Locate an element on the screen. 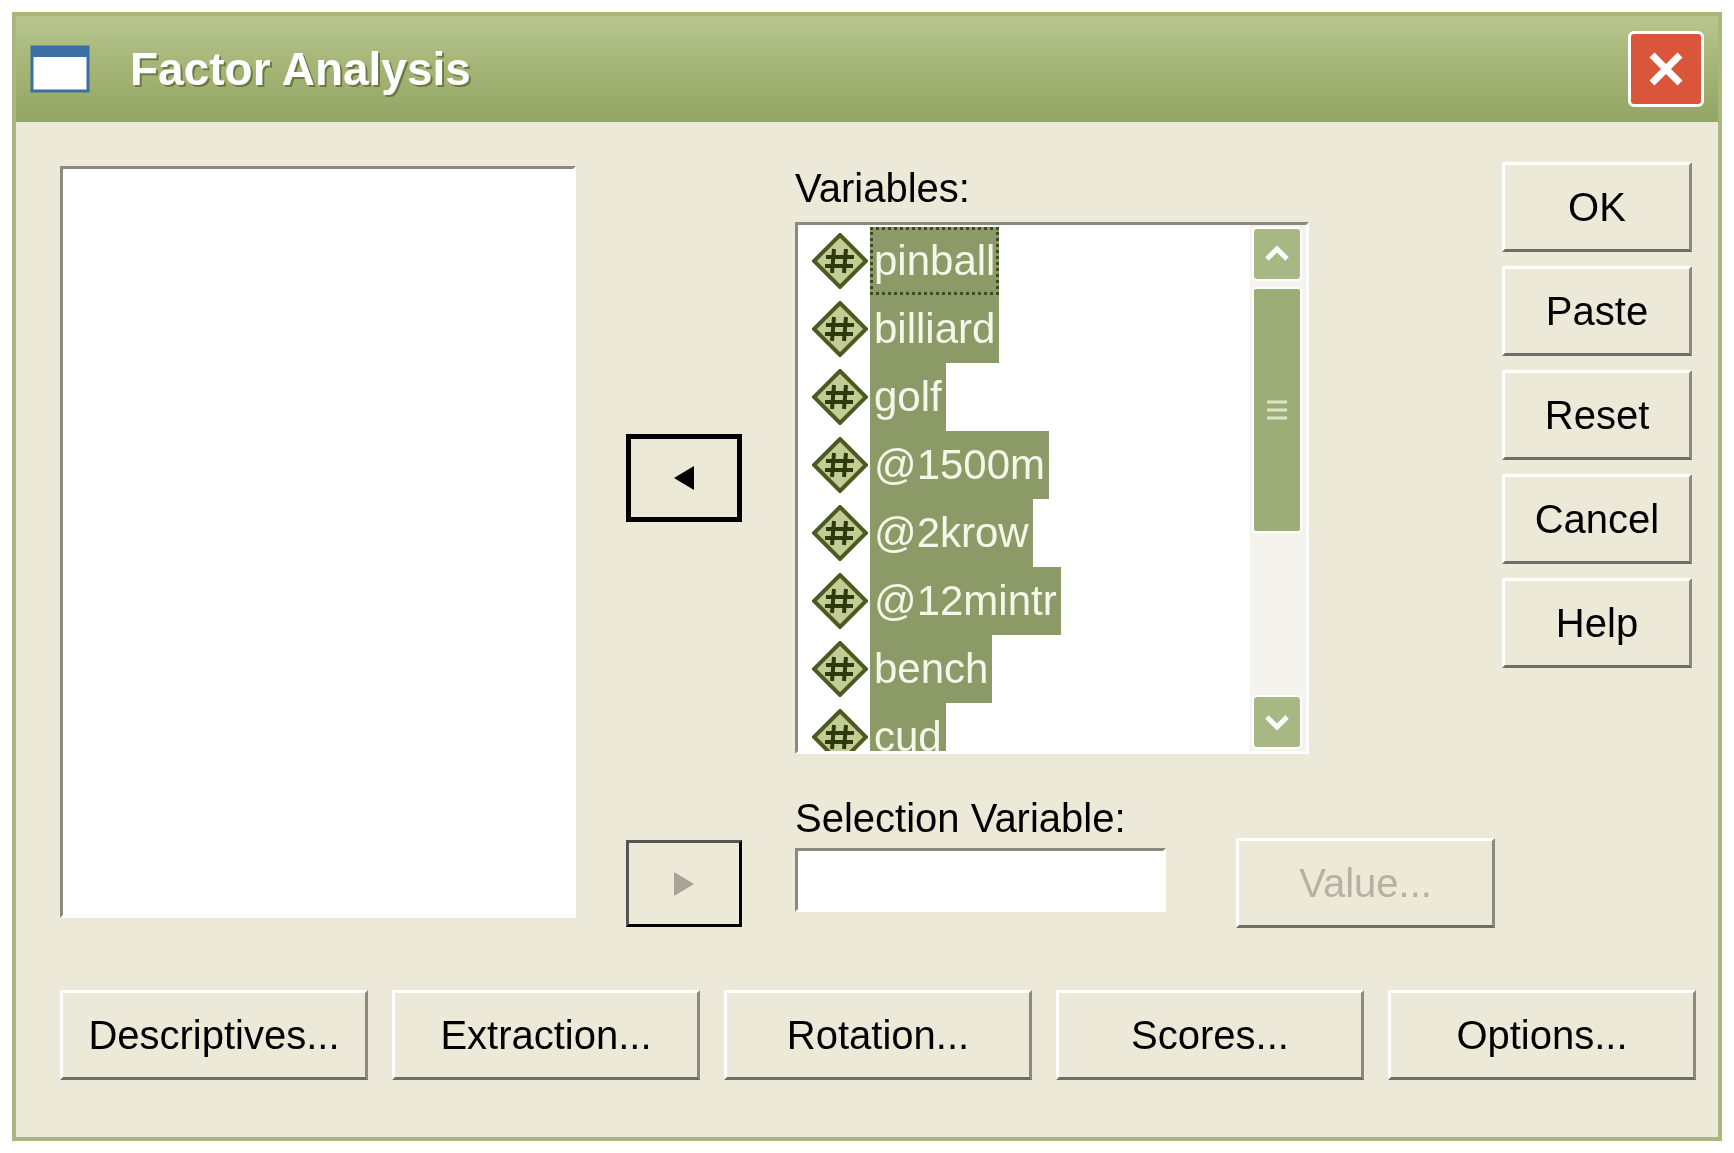 The image size is (1734, 1153). scrollbar is located at coordinates (1278, 488).